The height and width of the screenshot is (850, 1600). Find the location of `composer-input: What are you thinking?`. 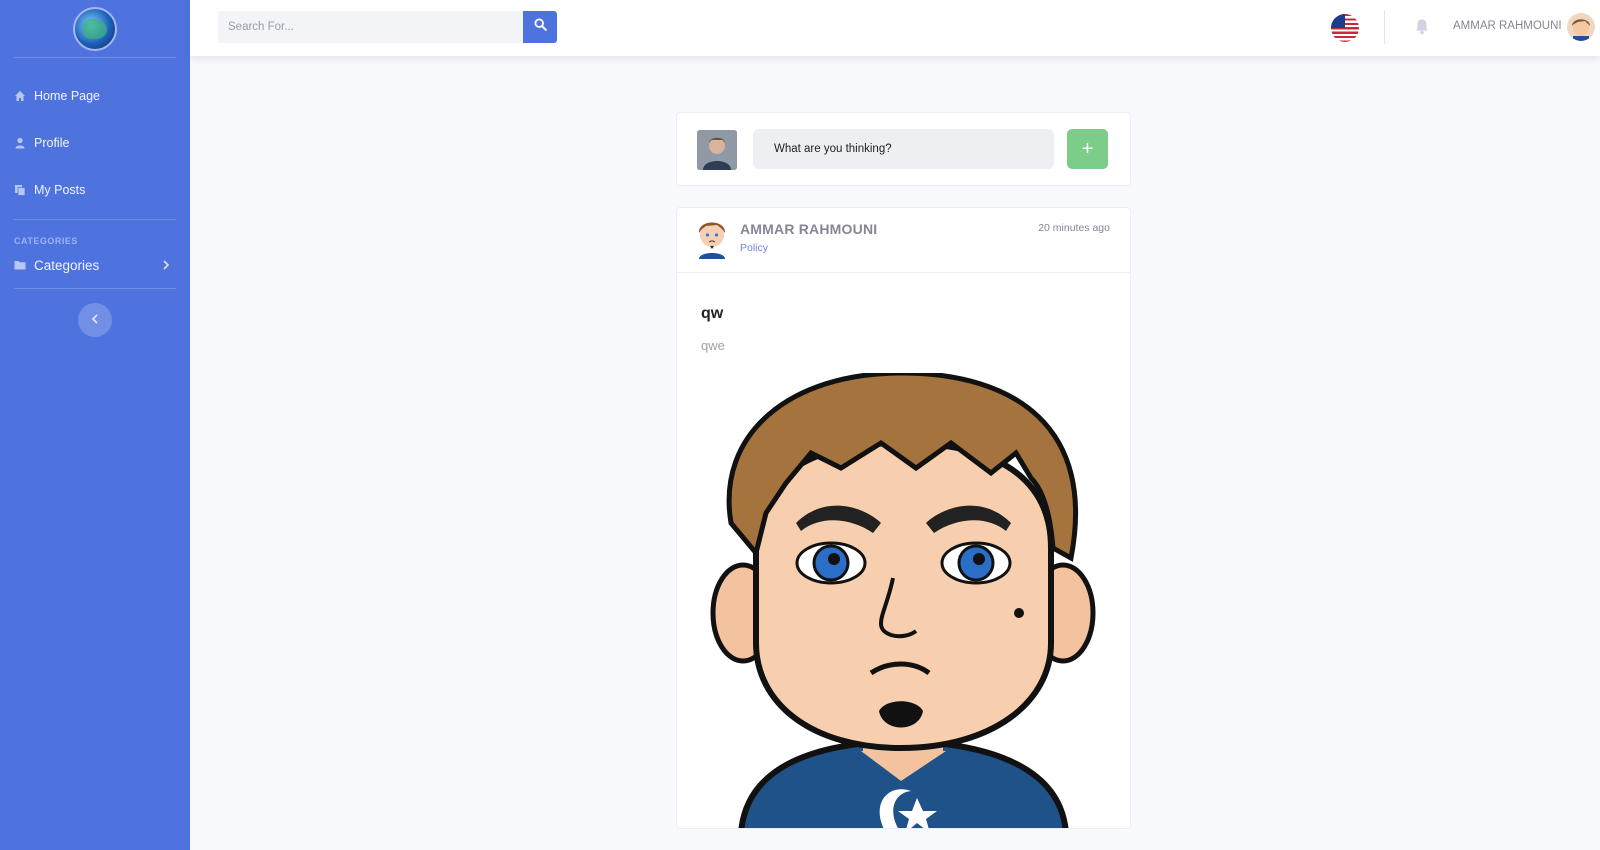

composer-input: What are you thinking? is located at coordinates (903, 149).